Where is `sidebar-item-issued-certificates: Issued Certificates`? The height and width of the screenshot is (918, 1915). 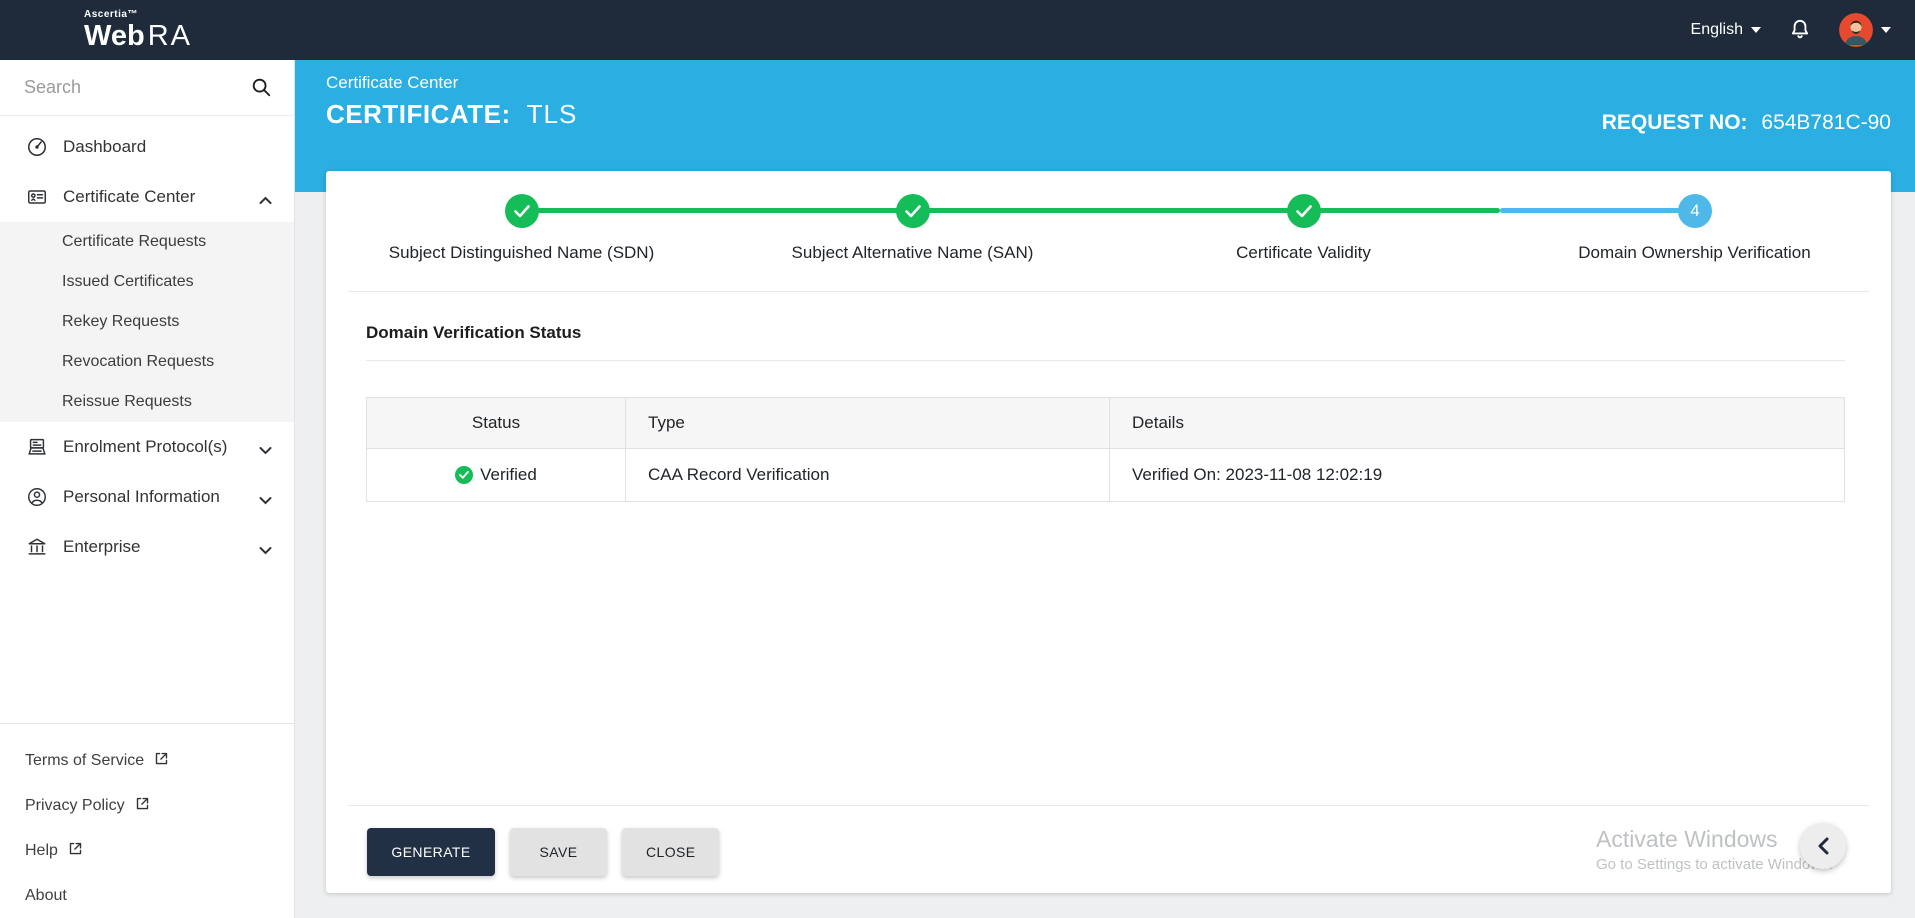
sidebar-item-issued-certificates: Issued Certificates is located at coordinates (147, 282).